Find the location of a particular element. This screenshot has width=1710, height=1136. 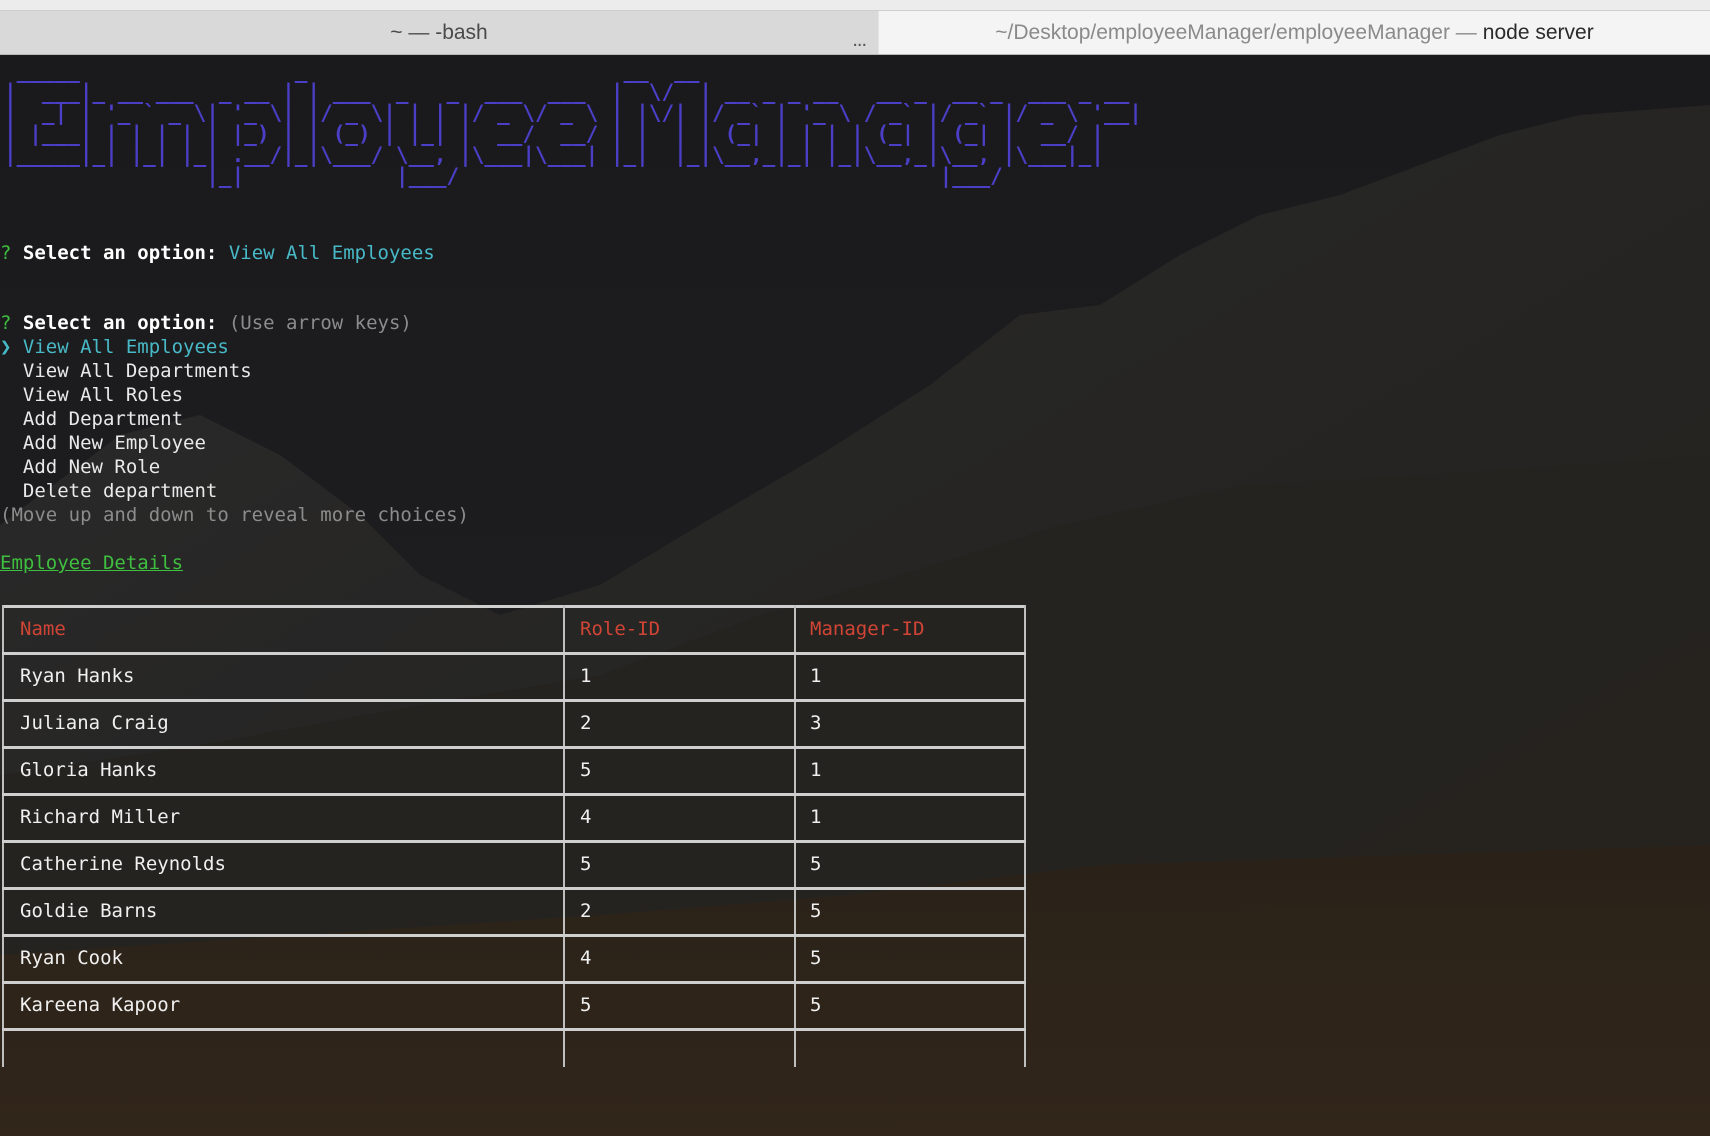

menu-item-add-department: Add Department is located at coordinates (91, 419).